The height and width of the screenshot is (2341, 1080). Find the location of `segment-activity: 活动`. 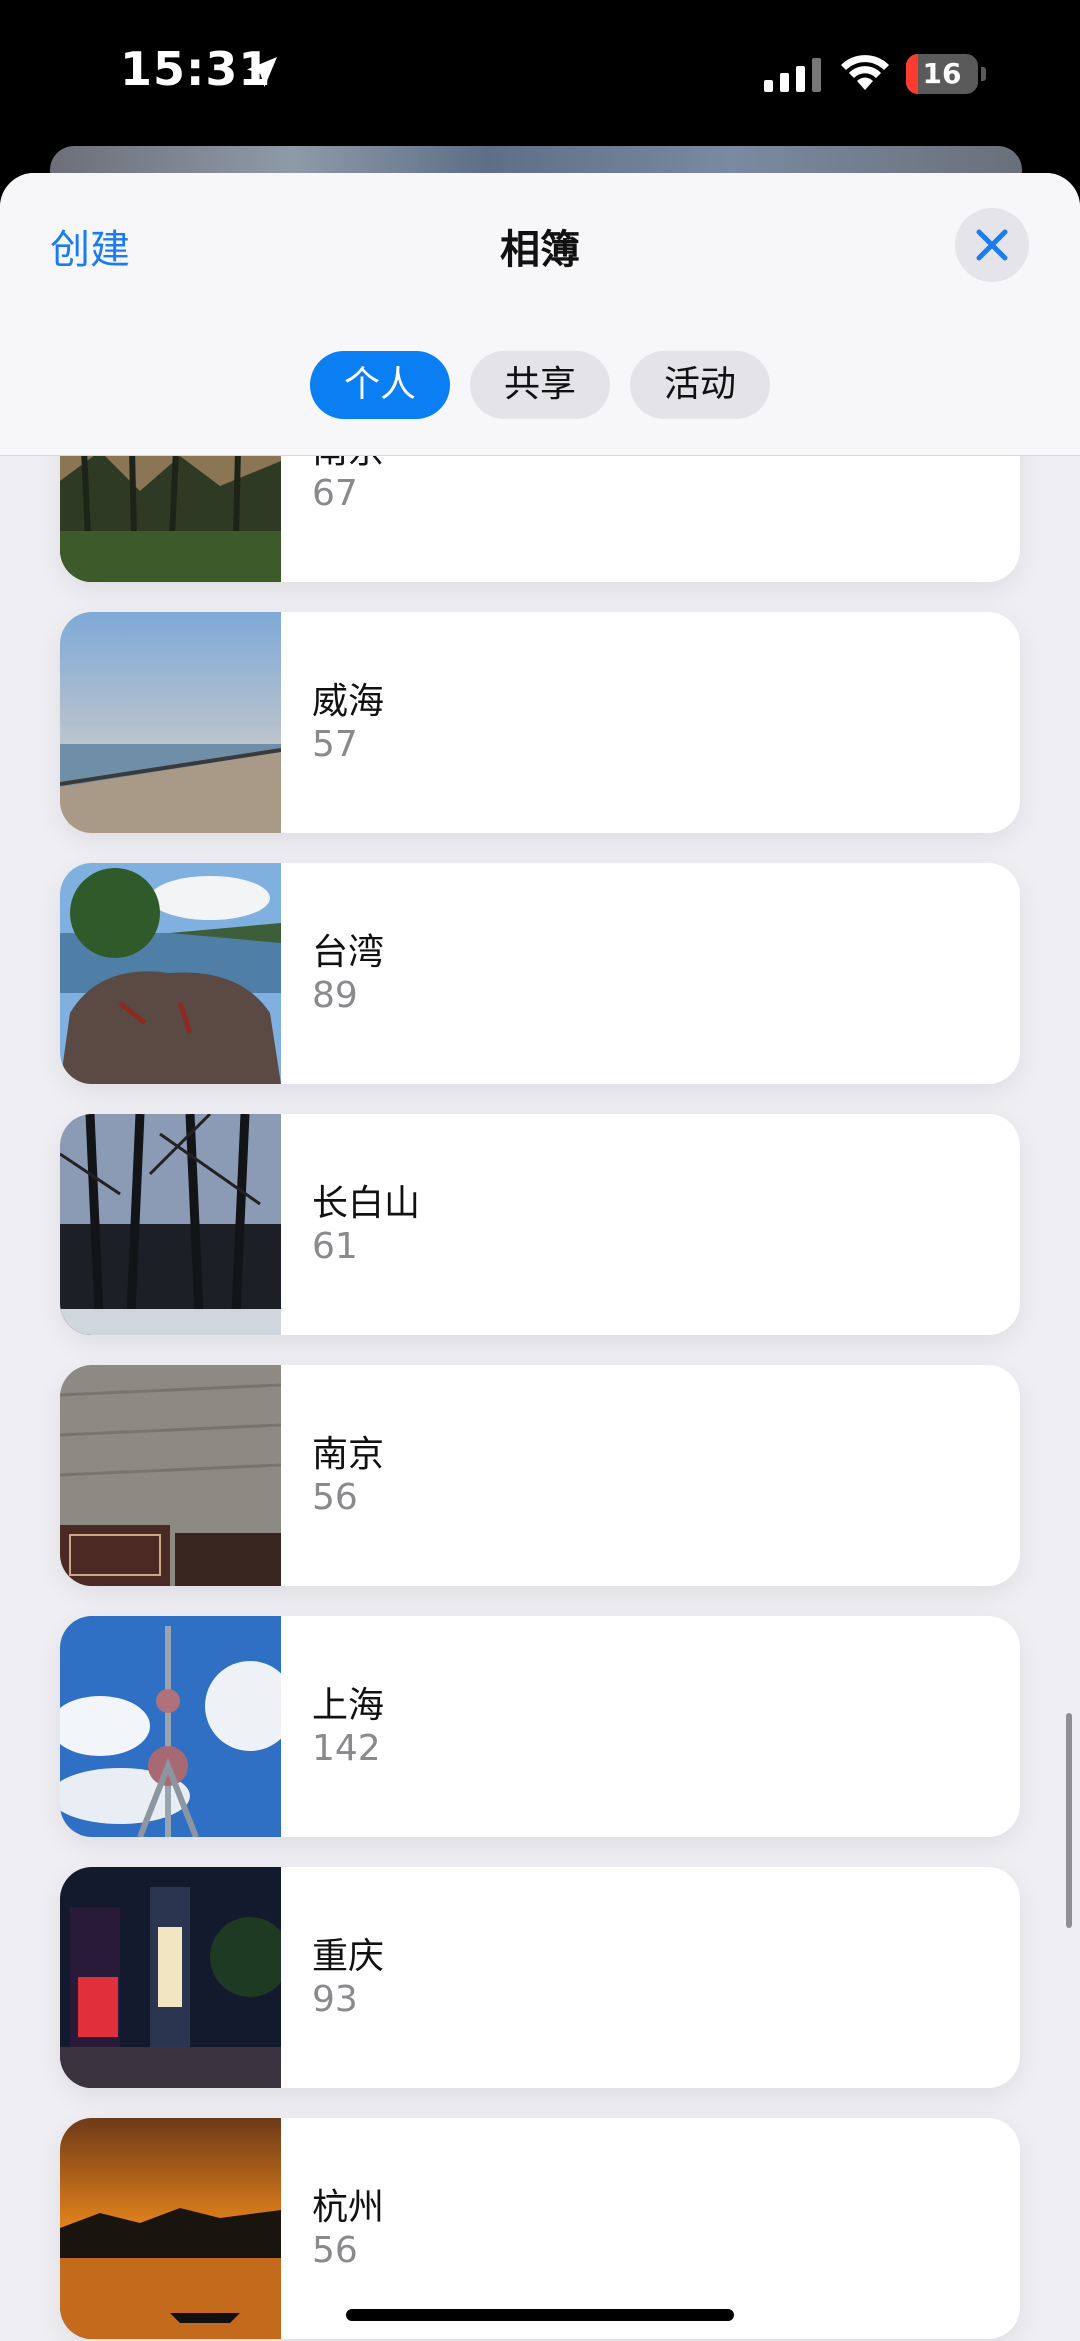

segment-activity: 活动 is located at coordinates (700, 385).